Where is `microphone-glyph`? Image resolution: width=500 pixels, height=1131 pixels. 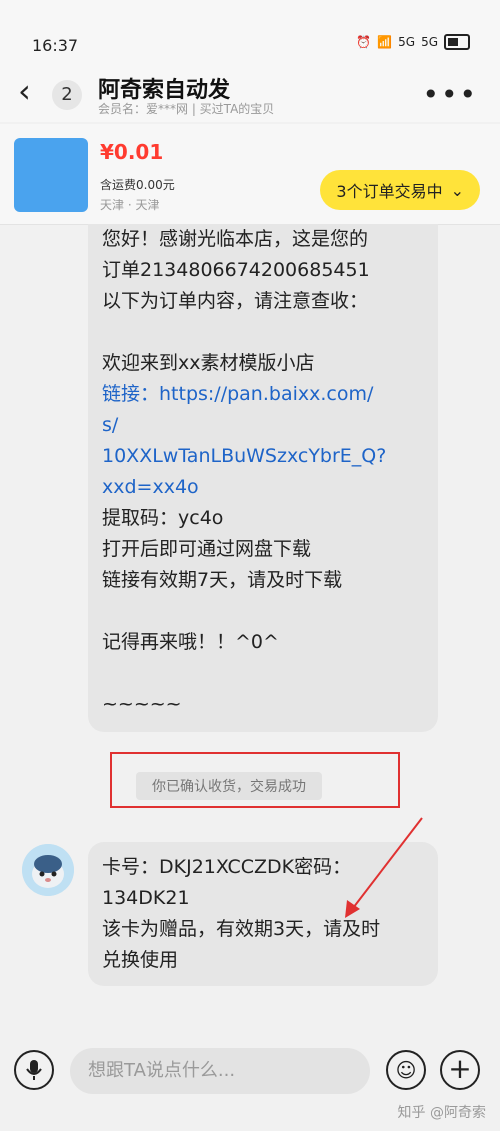 microphone-glyph is located at coordinates (34, 1070).